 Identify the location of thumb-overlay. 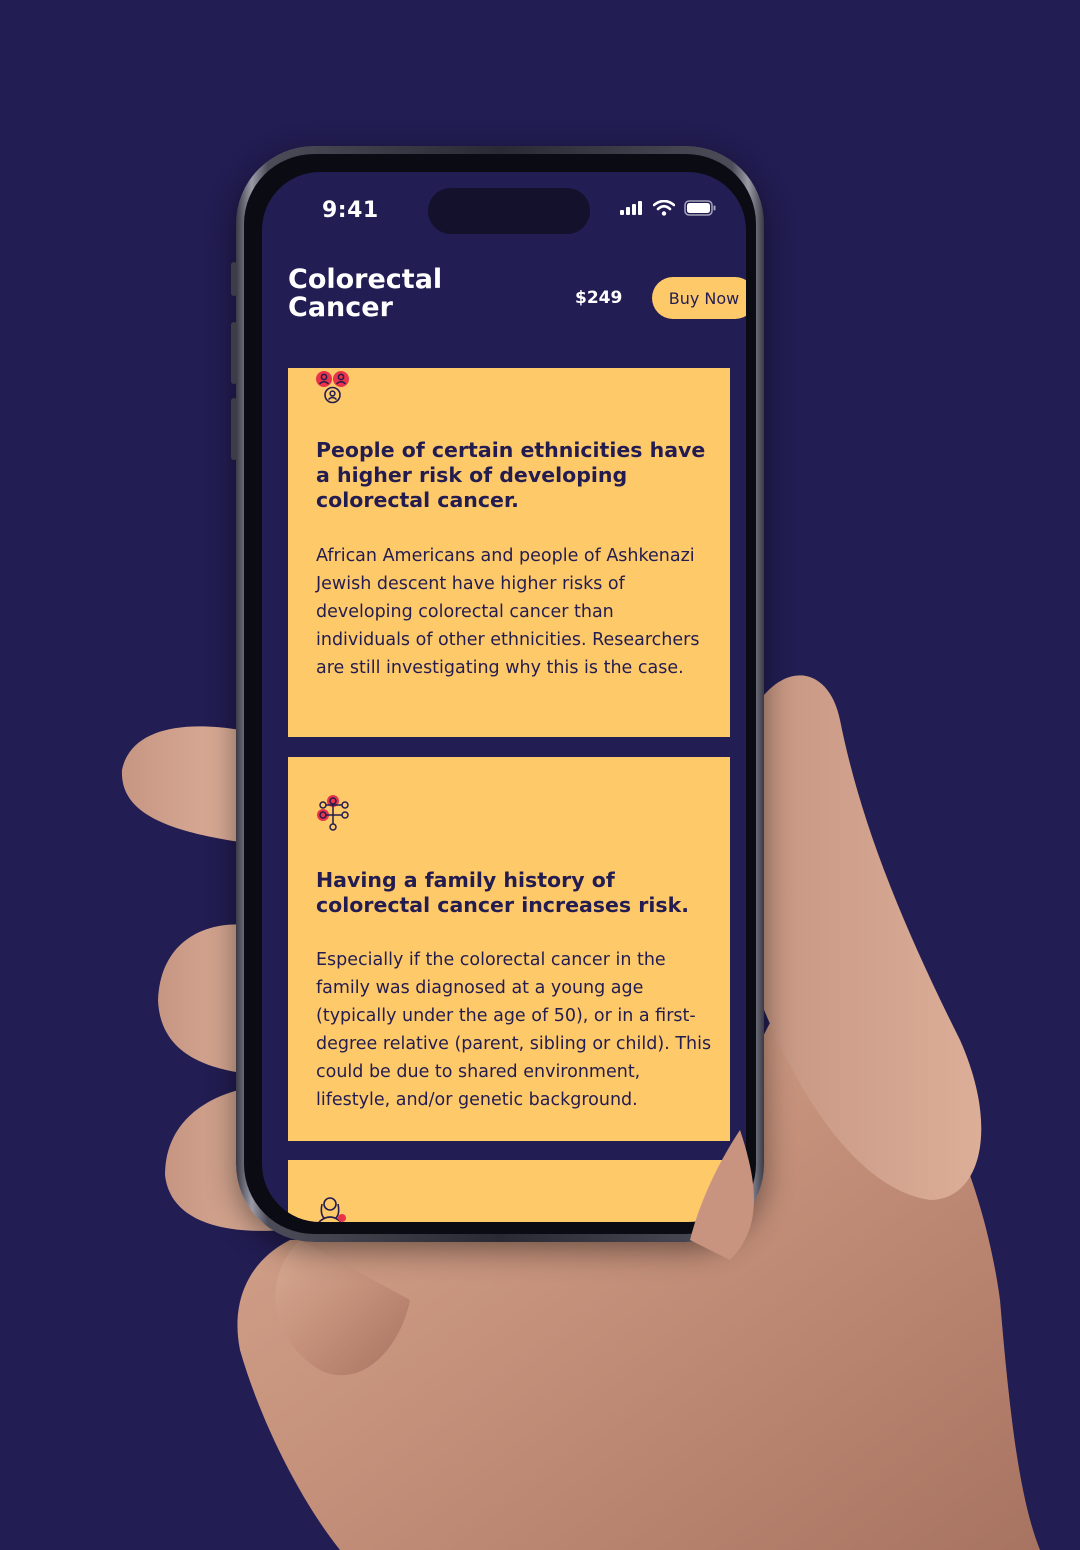
(722, 1195).